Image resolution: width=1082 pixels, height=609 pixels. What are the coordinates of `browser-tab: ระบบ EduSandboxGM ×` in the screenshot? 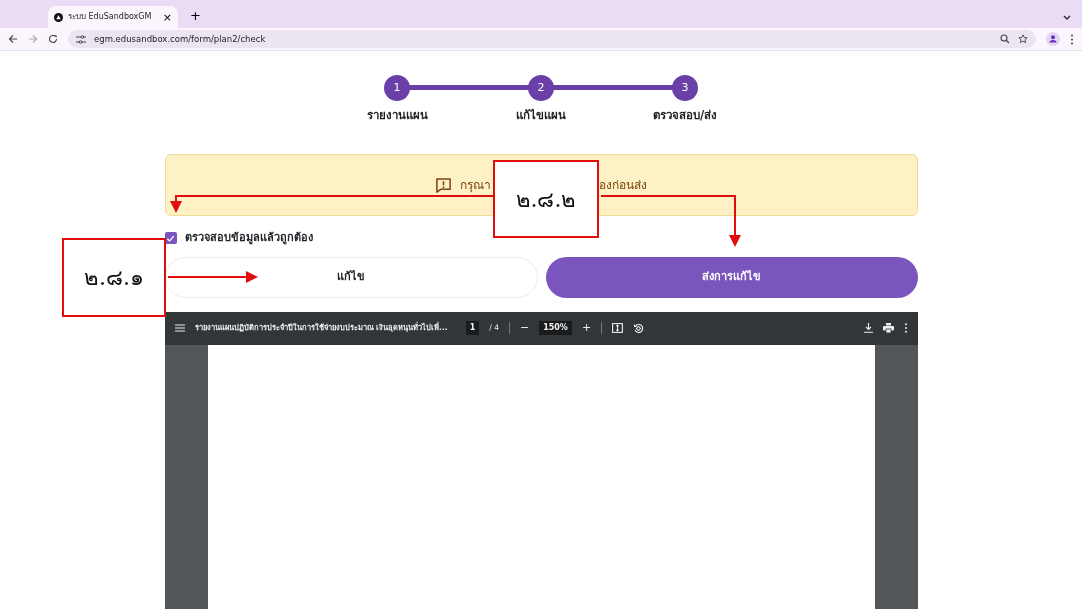 It's located at (113, 17).